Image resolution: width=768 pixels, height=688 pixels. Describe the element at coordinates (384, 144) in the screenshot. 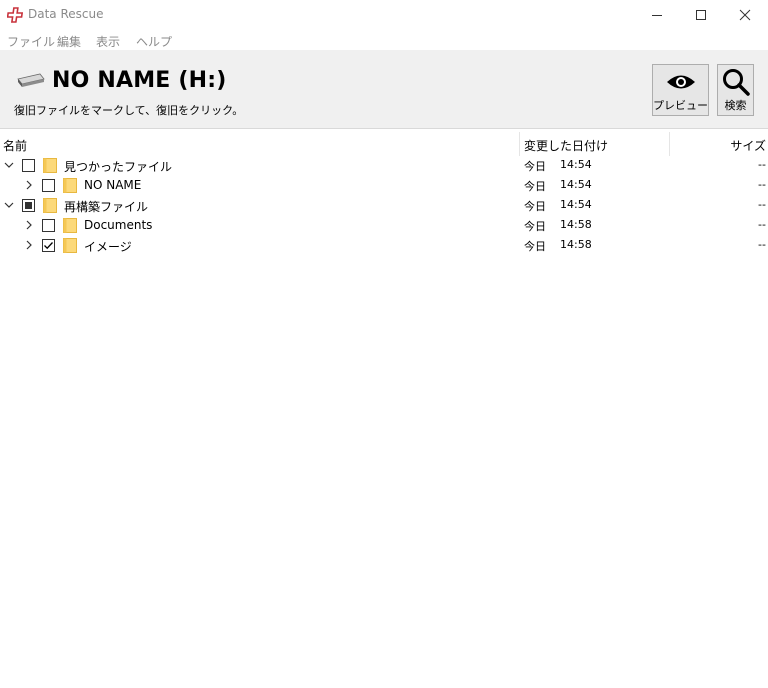

I see `column-header: 名前 変更した日付け サイズ` at that location.